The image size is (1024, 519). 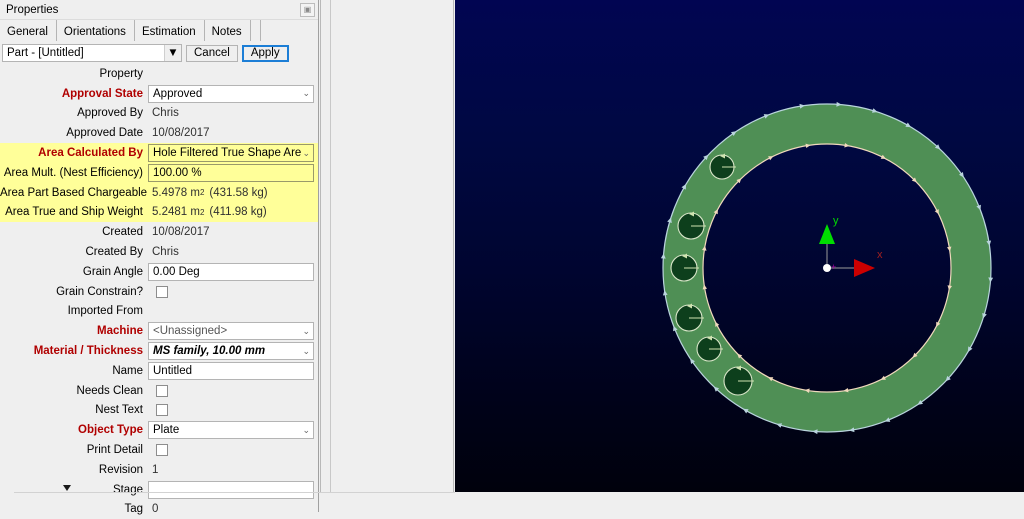 I want to click on property-value-cell: <Unassigned> ⌄, so click(x=231, y=331).